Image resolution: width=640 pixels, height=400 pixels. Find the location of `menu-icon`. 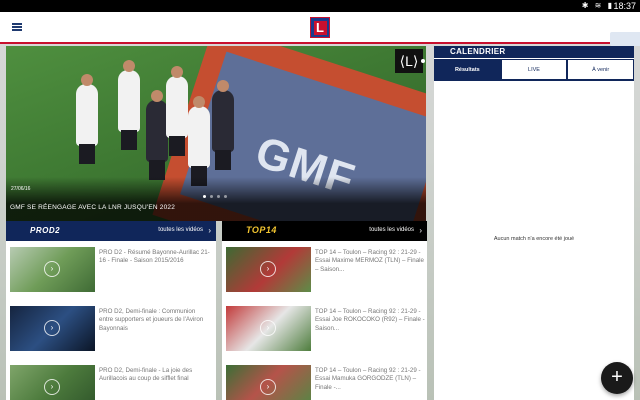

menu-icon is located at coordinates (17, 27).